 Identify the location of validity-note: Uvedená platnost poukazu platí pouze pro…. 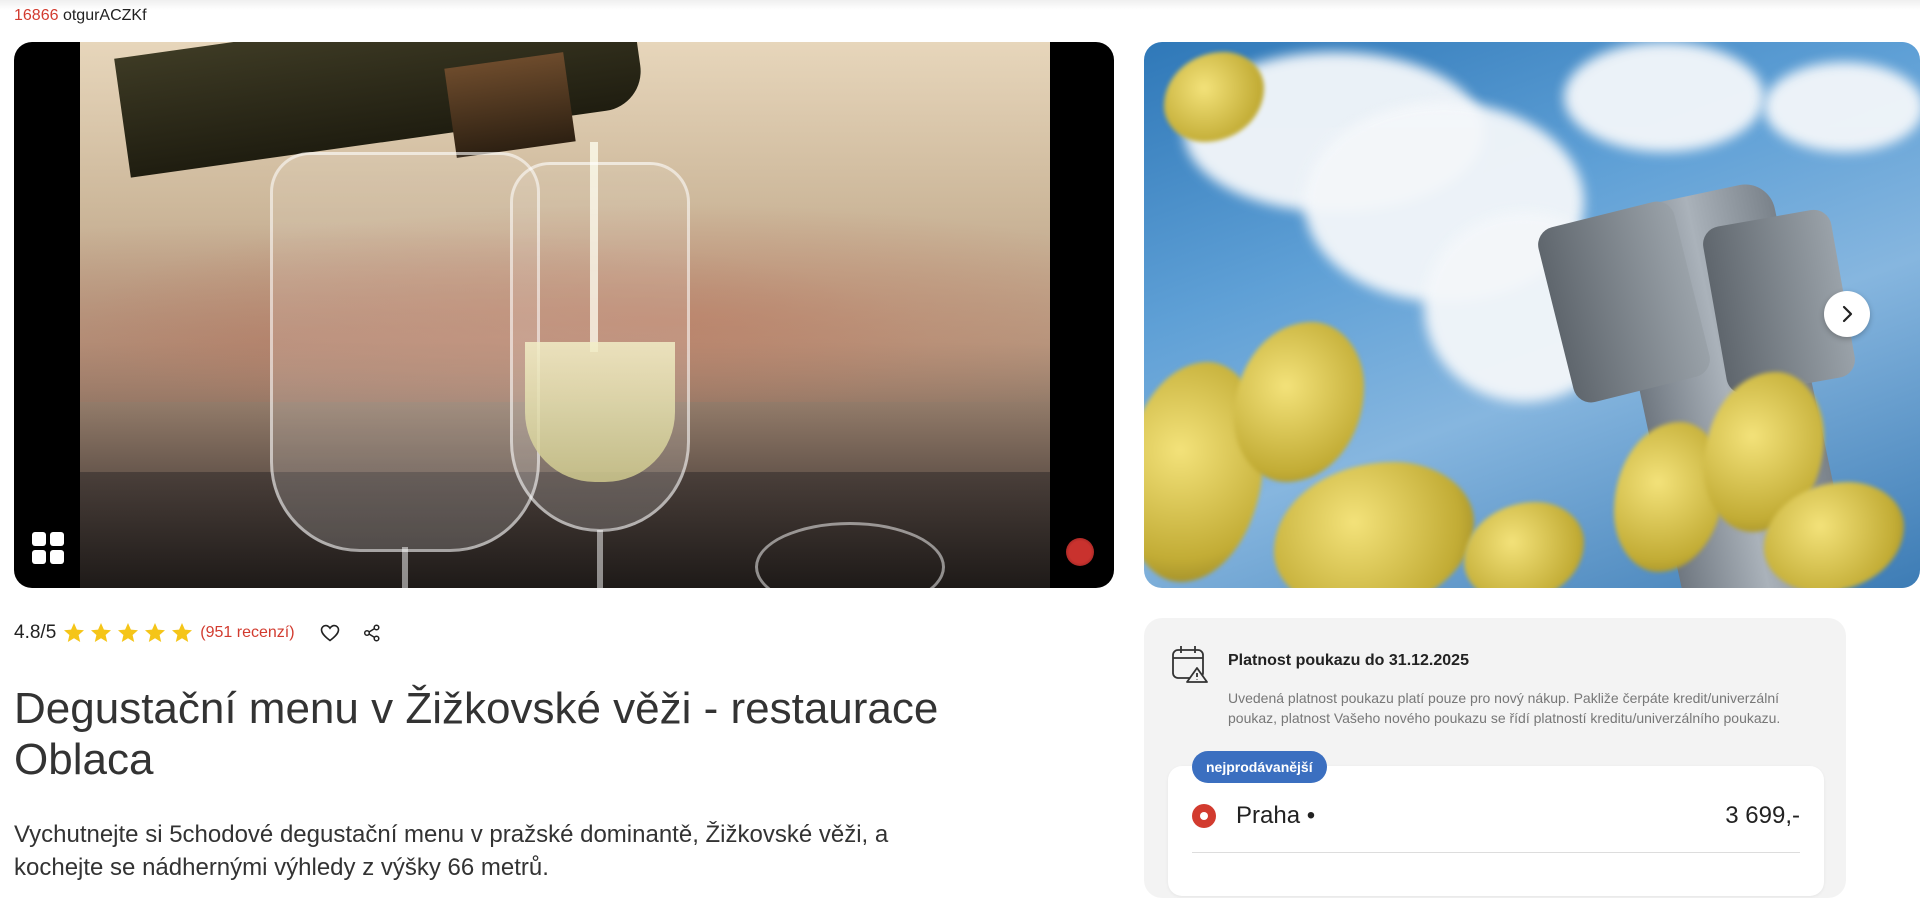
(1504, 708).